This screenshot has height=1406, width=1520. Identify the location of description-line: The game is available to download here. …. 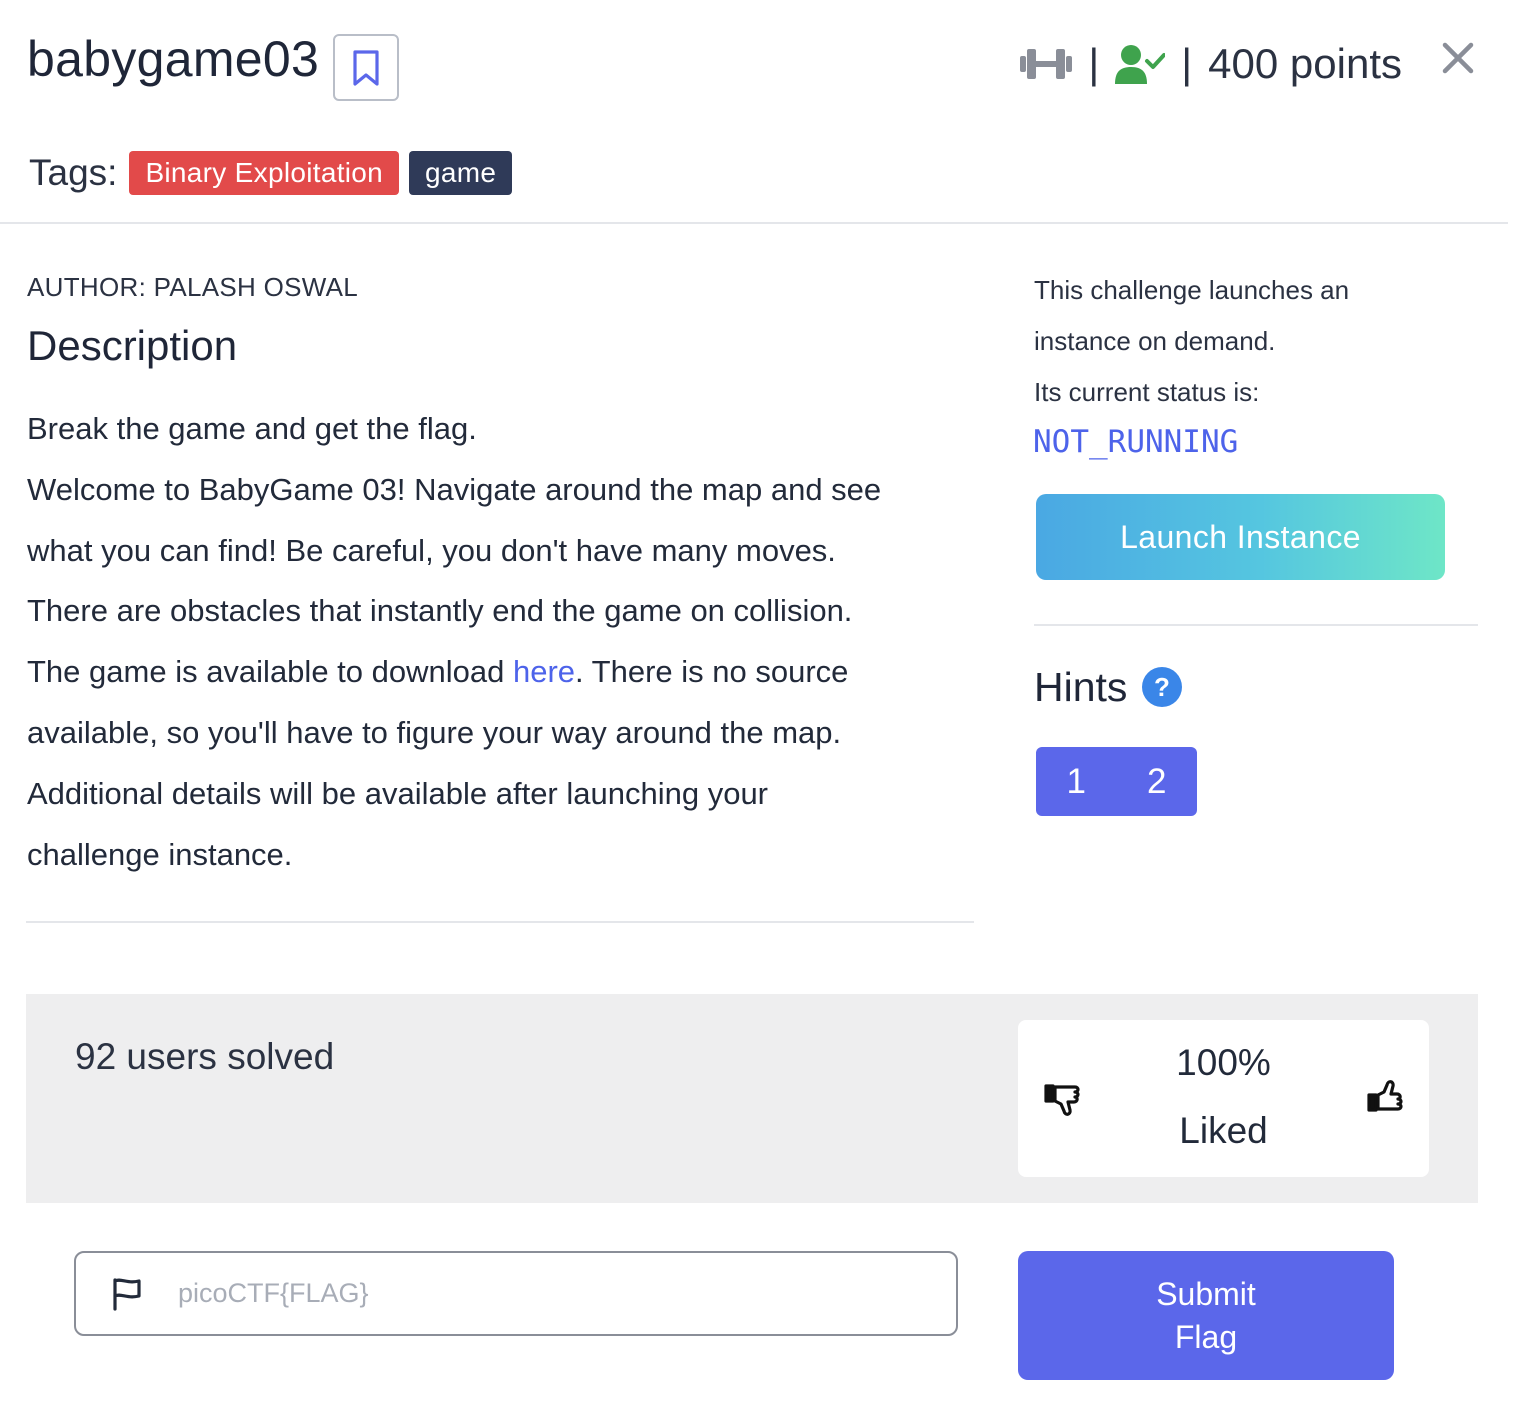
(497, 672).